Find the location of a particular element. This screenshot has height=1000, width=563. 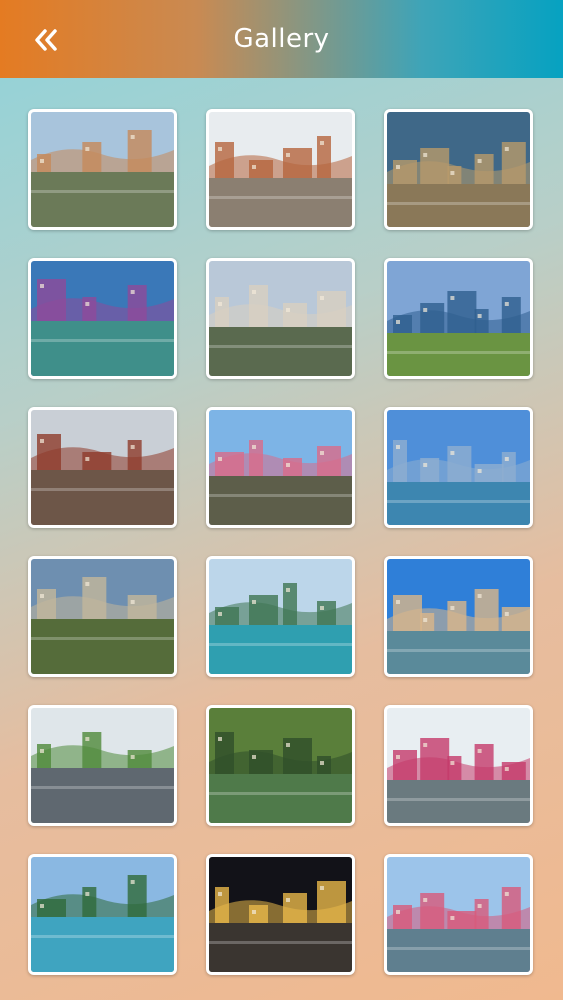

photo-old-town-tree is located at coordinates (280, 467).